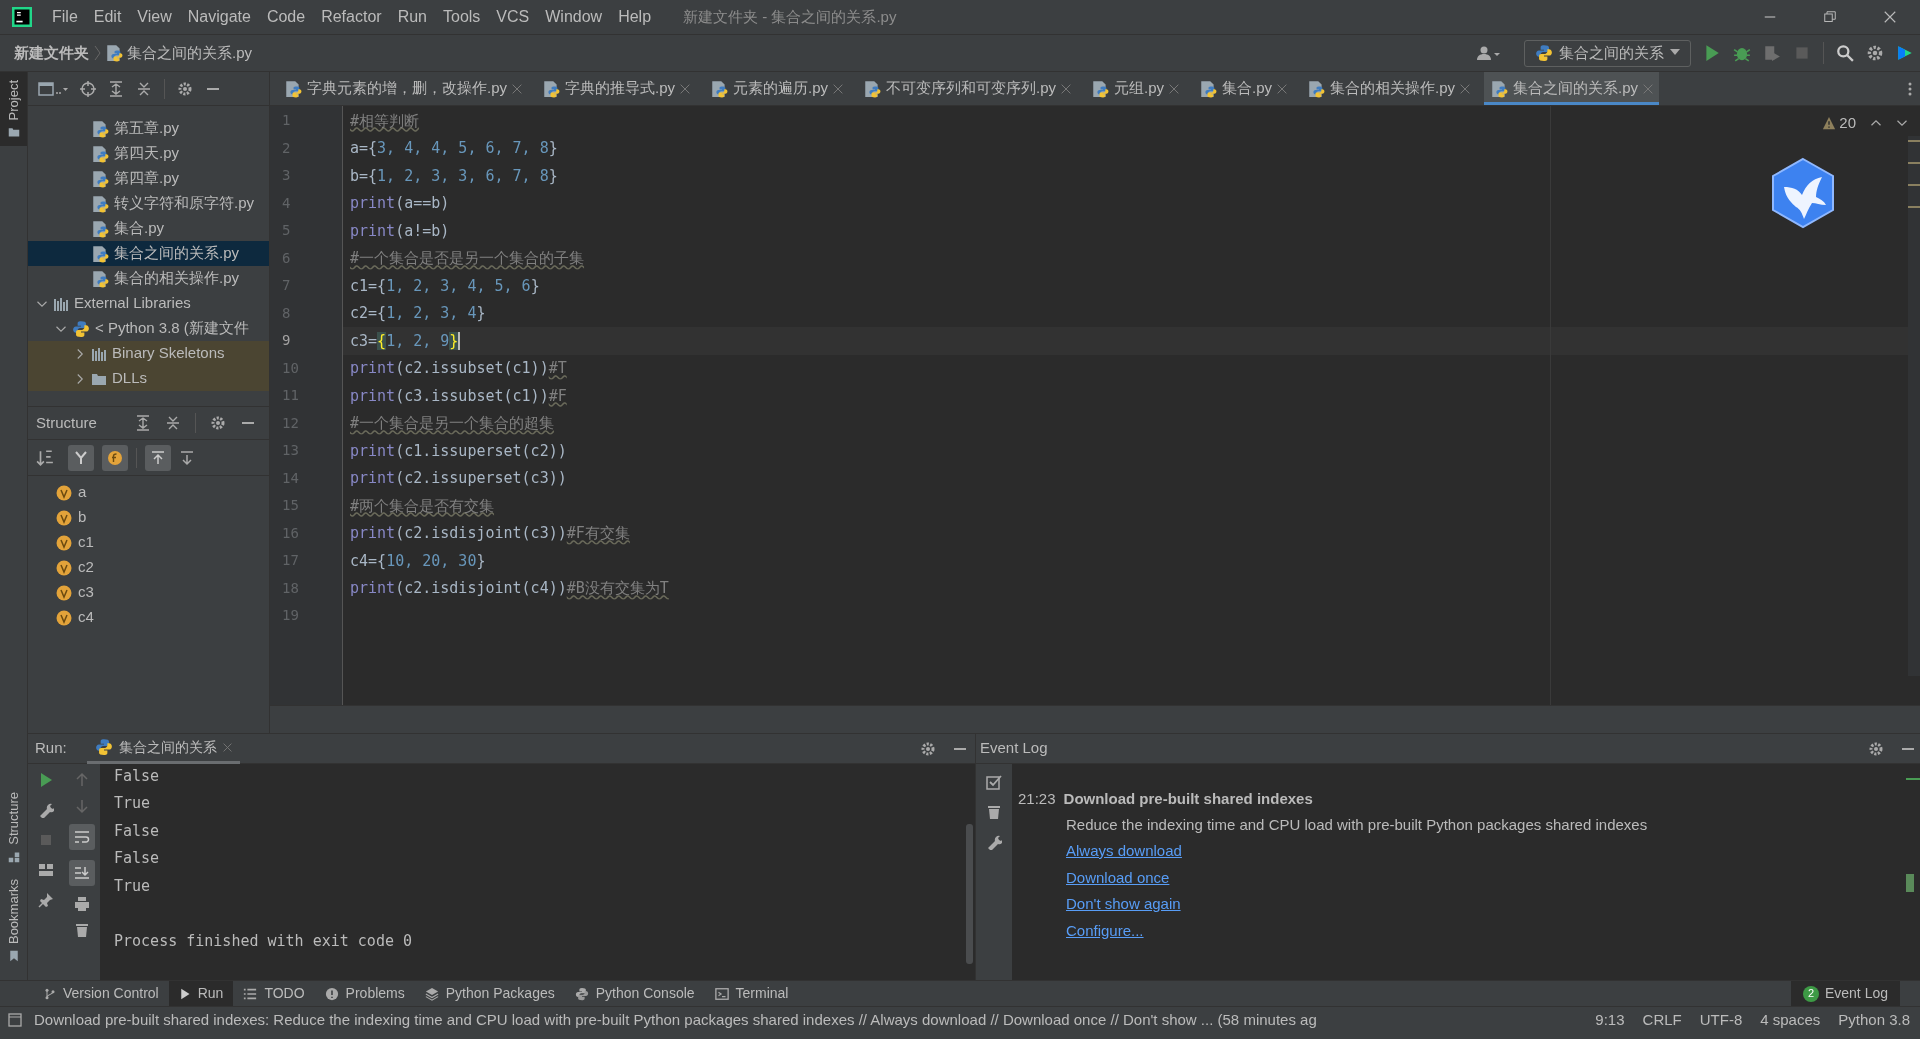 This screenshot has width=1920, height=1039. Describe the element at coordinates (1607, 53) in the screenshot. I see `run-config-dropdown: 集合之间的关系` at that location.